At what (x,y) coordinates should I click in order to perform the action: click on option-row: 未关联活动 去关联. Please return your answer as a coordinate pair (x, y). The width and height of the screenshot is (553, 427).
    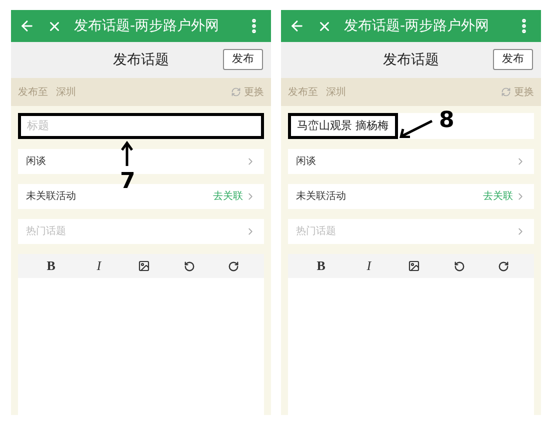
    Looking at the image, I should click on (411, 196).